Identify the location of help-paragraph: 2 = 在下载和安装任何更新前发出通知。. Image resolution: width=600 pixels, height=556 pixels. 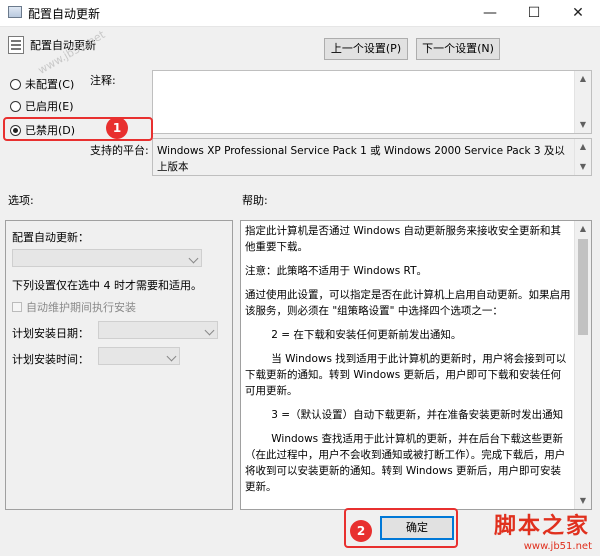
(366, 335).